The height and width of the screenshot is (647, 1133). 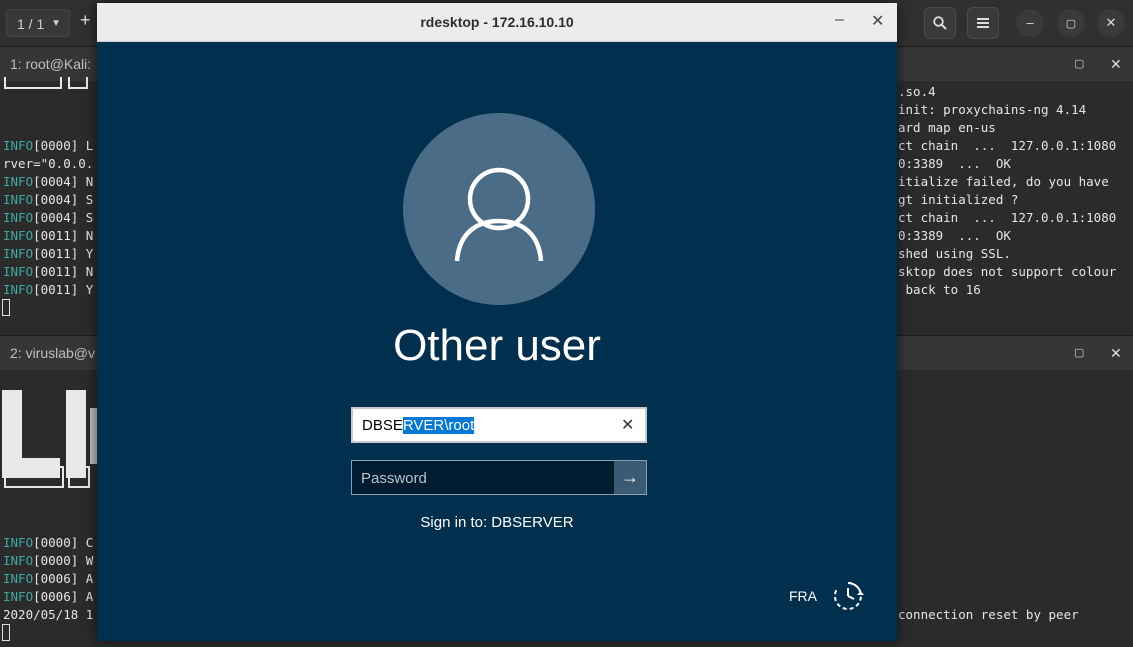 What do you see at coordinates (1007, 271) in the screenshot?
I see `log-line: sktop does not support colour` at bounding box center [1007, 271].